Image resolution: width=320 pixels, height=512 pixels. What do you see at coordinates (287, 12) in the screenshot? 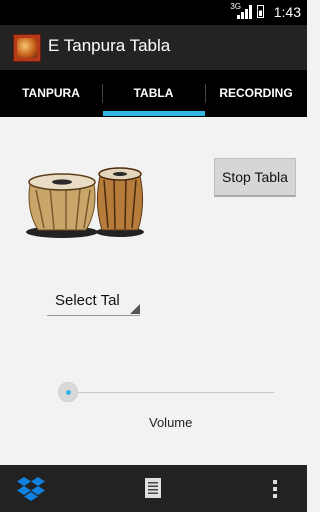
I see `clock: 1:43` at bounding box center [287, 12].